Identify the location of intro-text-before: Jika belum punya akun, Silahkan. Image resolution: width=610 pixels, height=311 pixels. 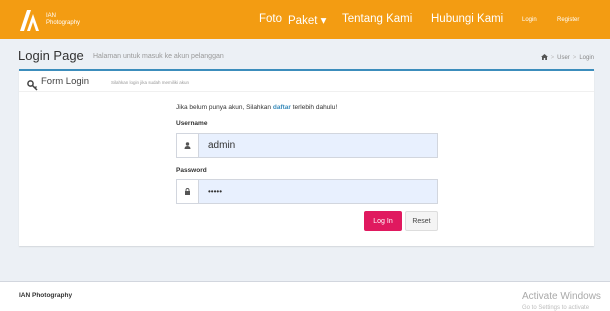
(224, 107).